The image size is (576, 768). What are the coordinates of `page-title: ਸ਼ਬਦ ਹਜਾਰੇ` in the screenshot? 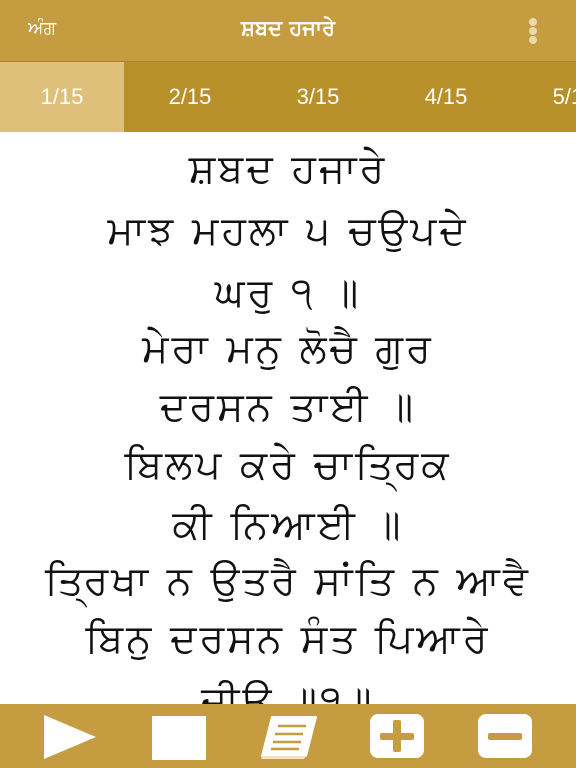 It's located at (288, 28).